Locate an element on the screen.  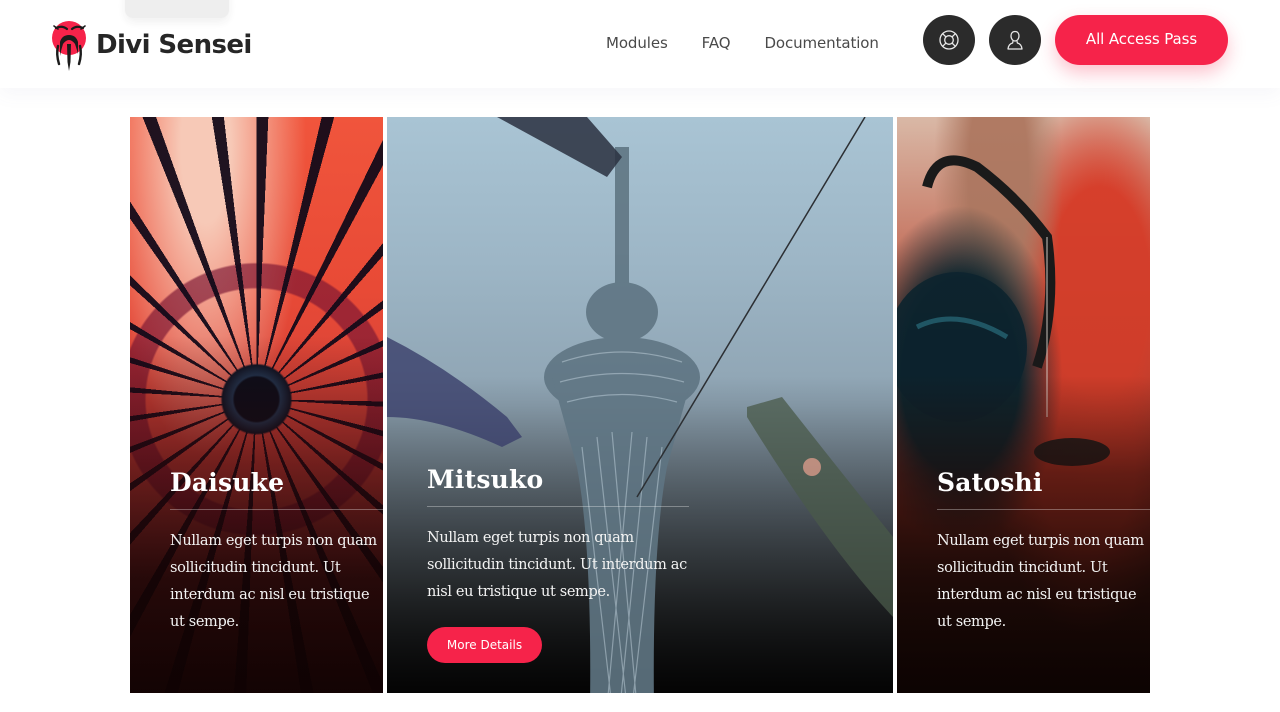
card-title: Mitsuko is located at coordinates (485, 479).